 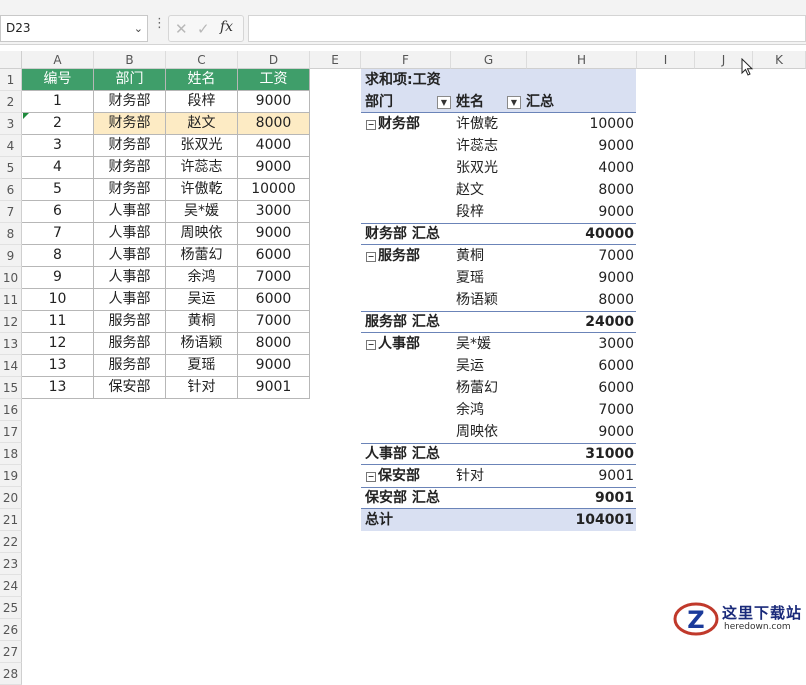 What do you see at coordinates (393, 476) in the screenshot?
I see `pivot-dept-label: − 保安部` at bounding box center [393, 476].